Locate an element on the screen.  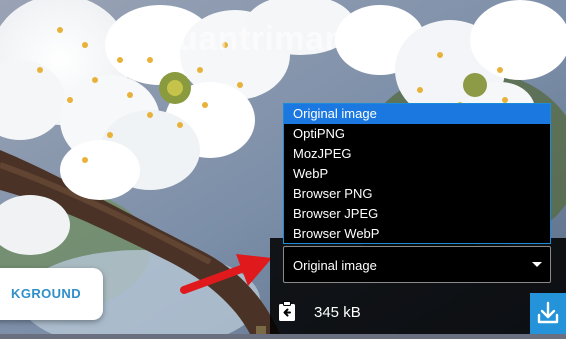
option-webp: WebP is located at coordinates (417, 174).